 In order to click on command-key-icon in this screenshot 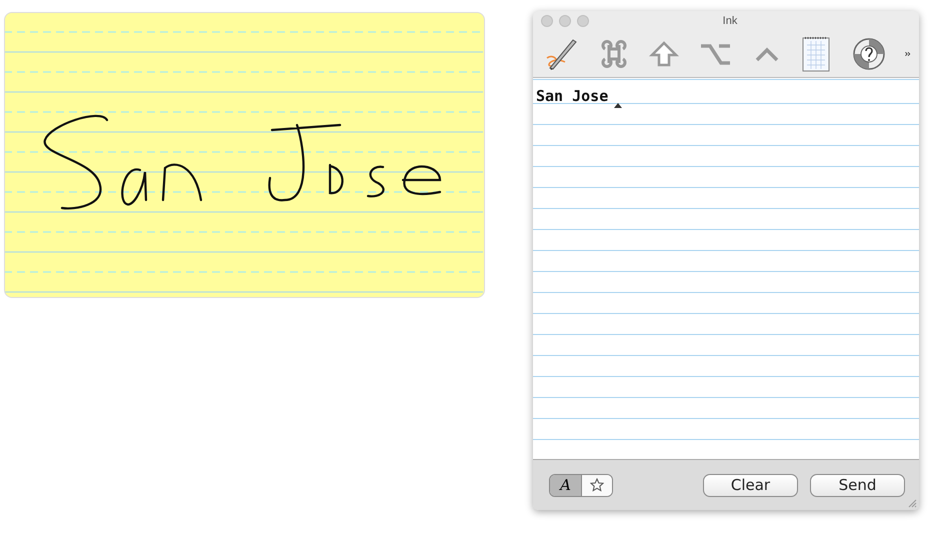, I will do `click(614, 54)`.